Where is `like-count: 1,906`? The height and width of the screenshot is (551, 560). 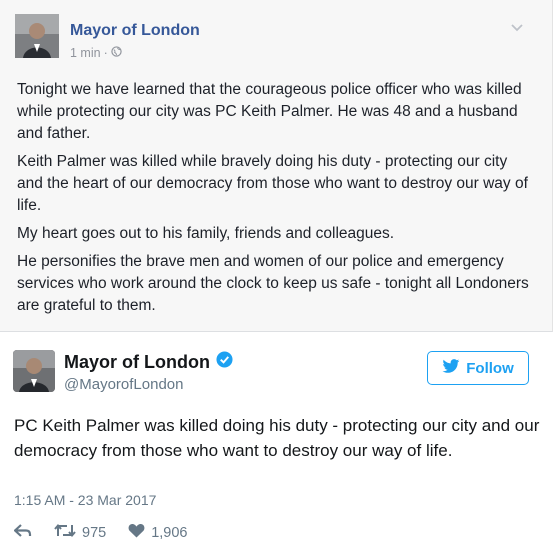
like-count: 1,906 is located at coordinates (169, 532).